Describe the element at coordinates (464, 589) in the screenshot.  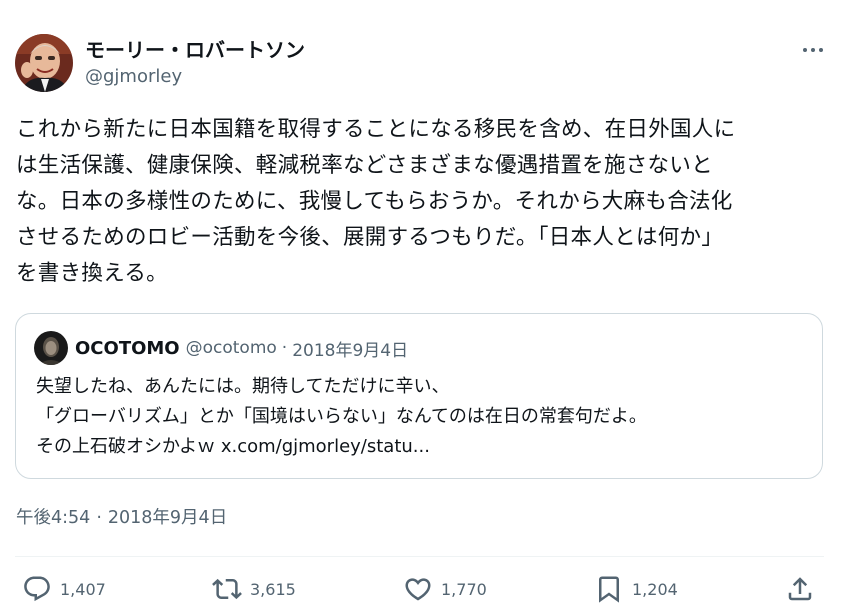
I see `like-count: 1,770` at that location.